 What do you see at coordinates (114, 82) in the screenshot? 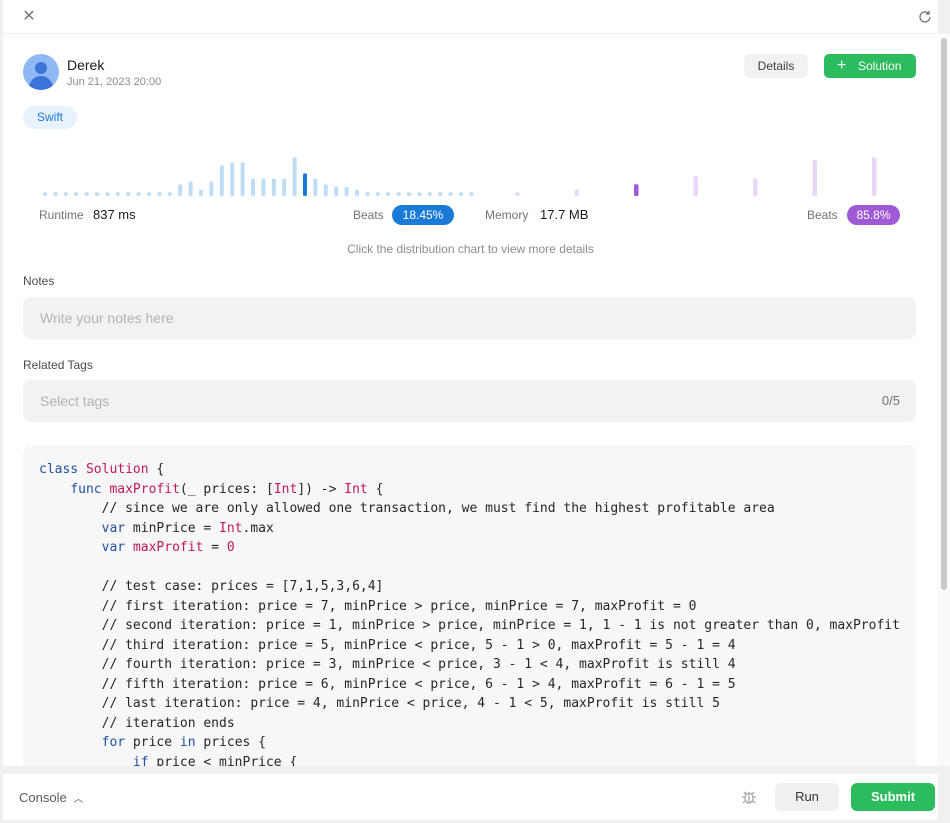
I see `submission-date: Jun 21, 2023 20:00` at bounding box center [114, 82].